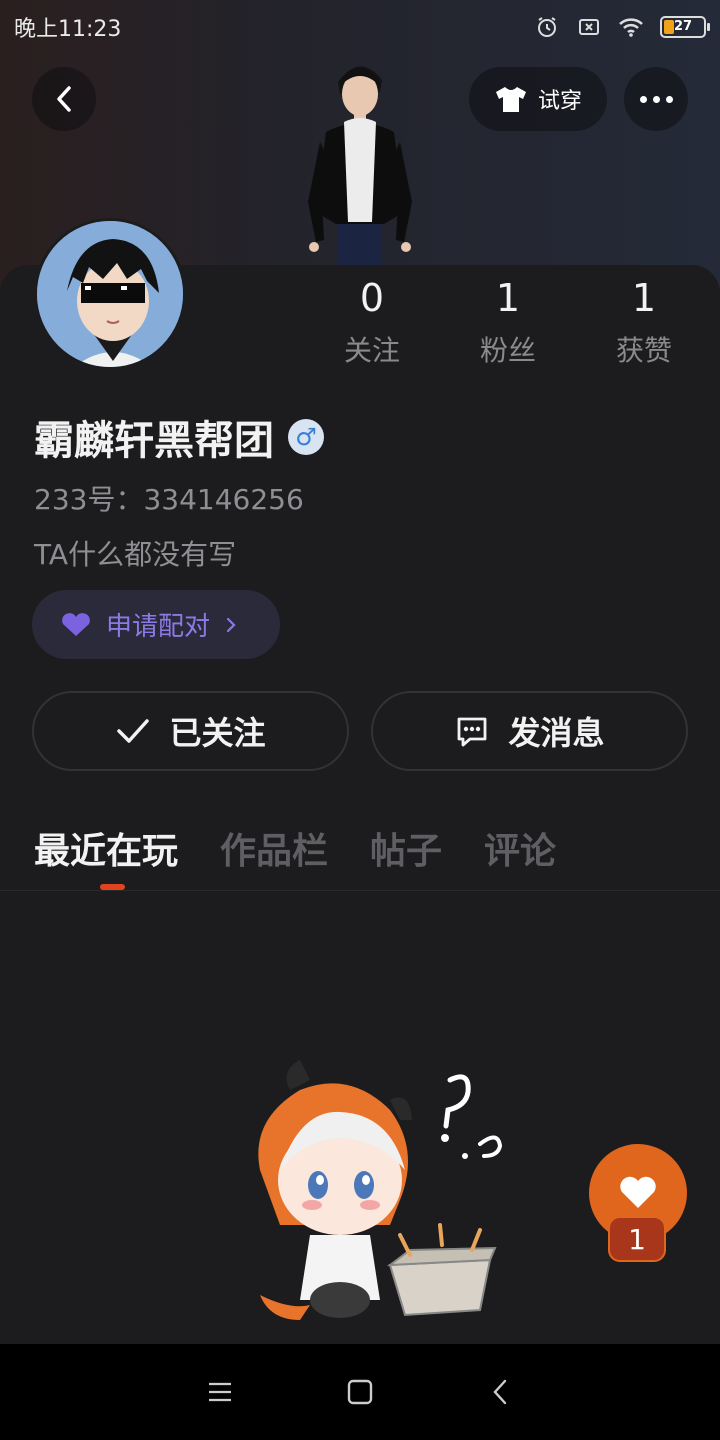  I want to click on alarm-icon, so click(547, 27).